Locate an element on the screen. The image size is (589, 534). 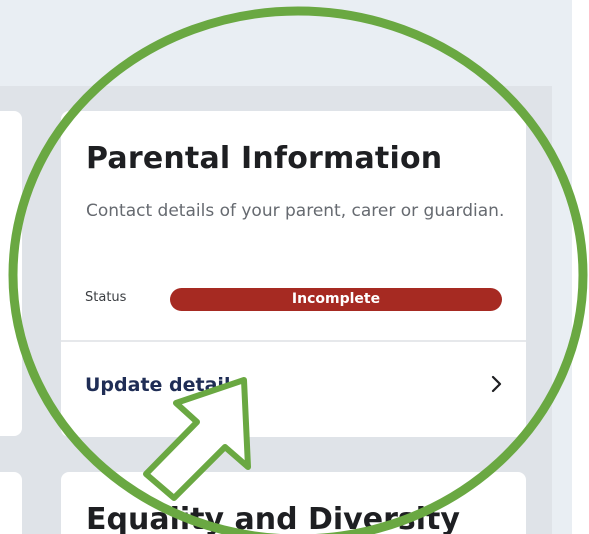
left-card-partial-lower is located at coordinates (11, 503).